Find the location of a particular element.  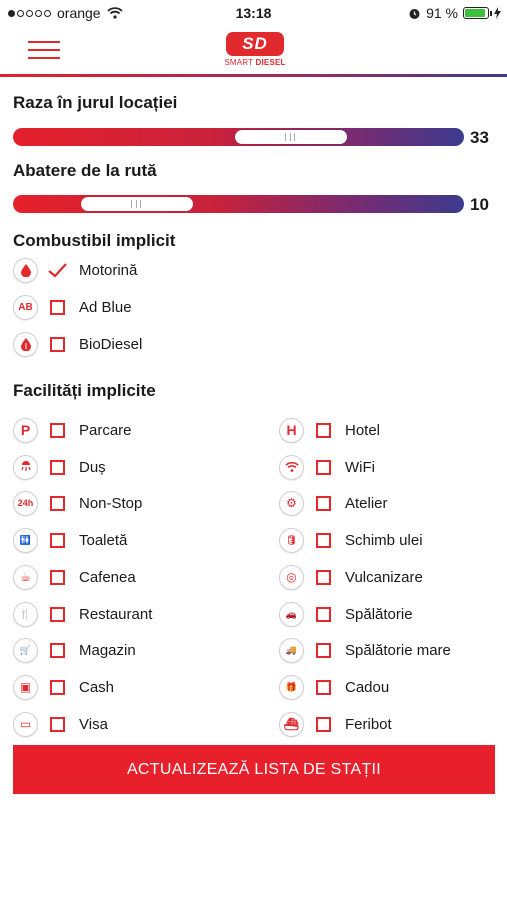

deviation-label: Abatere de la rută is located at coordinates (85, 170).